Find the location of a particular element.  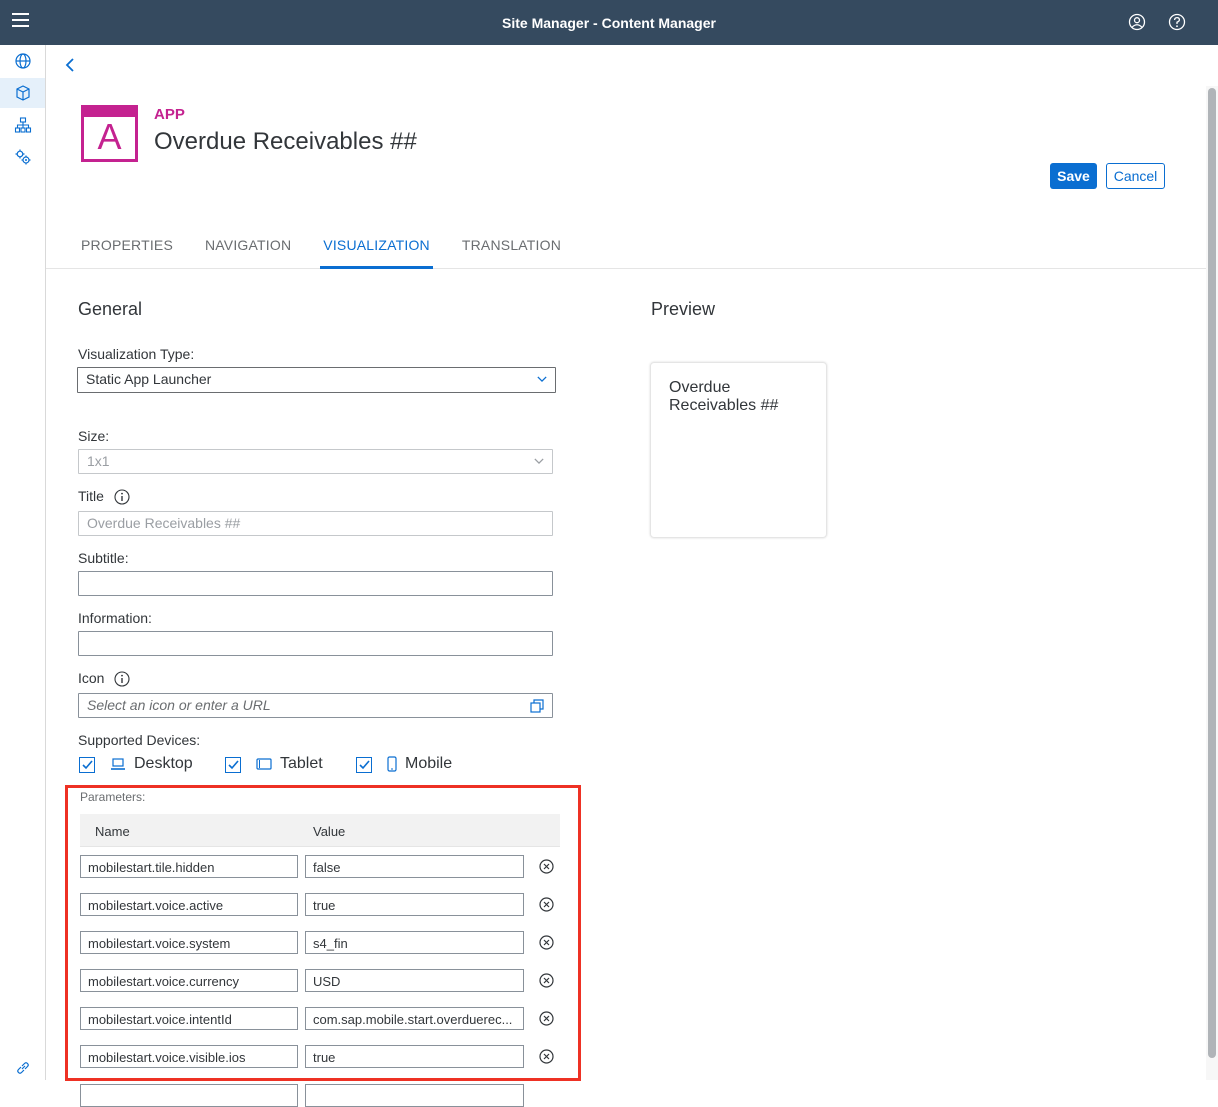

param-value-input: false is located at coordinates (414, 866).